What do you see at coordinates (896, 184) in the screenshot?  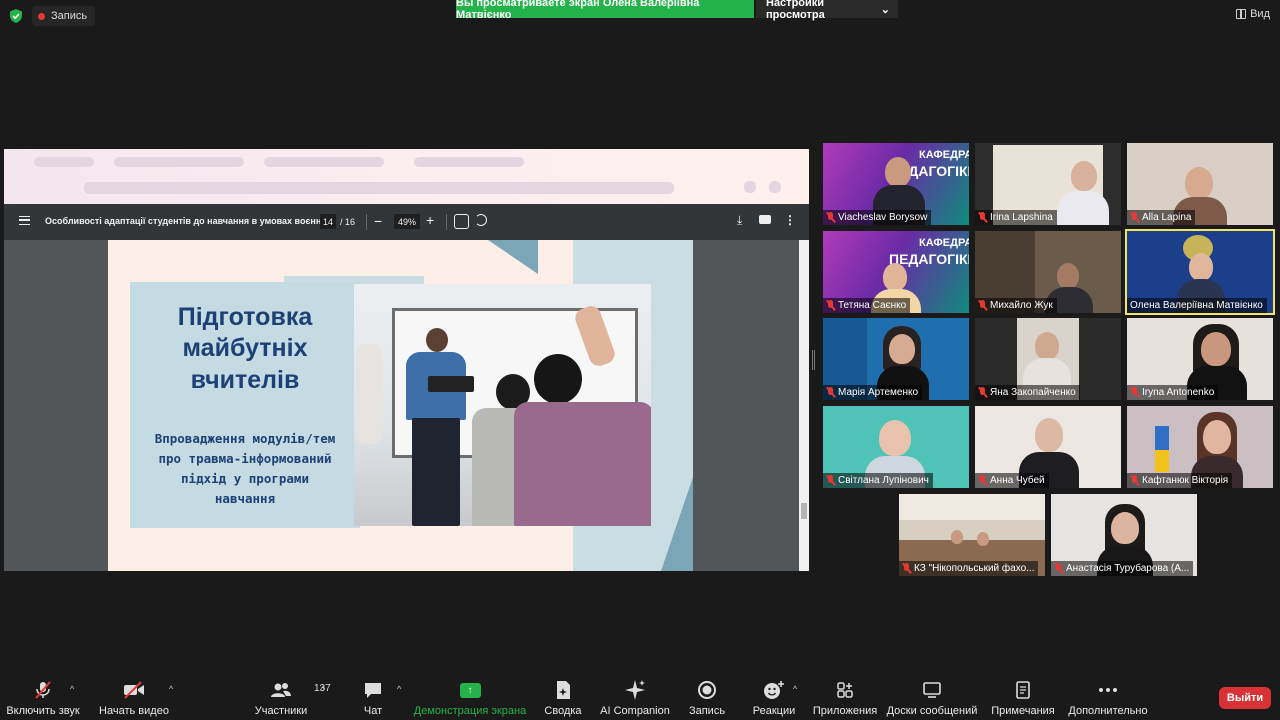 I see `participant-tile: КАФЕДРА ПЕДАГОГІКИ Viacheslav Borysow` at bounding box center [896, 184].